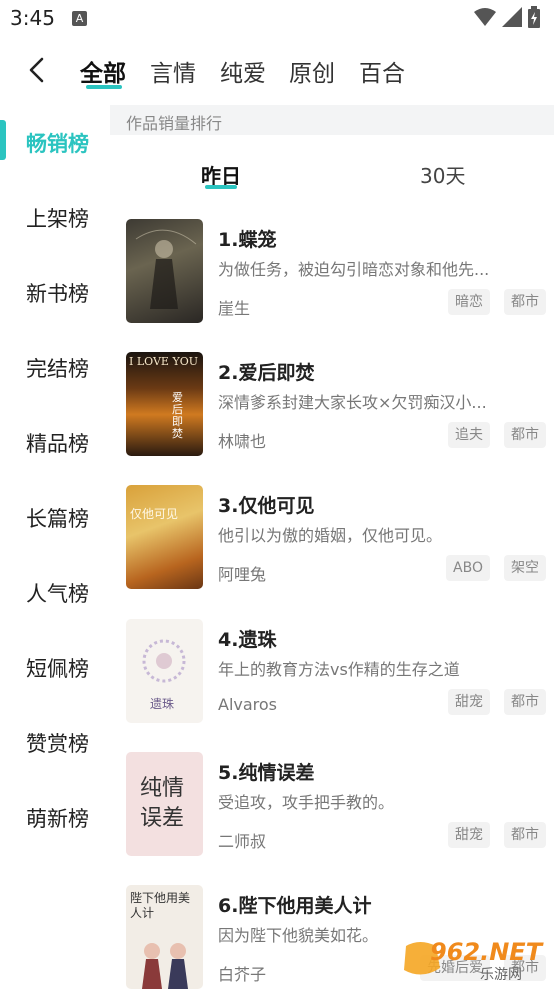 This screenshot has width=554, height=989. Describe the element at coordinates (162, 704) in the screenshot. I see `cover-text: 遗珠` at that location.